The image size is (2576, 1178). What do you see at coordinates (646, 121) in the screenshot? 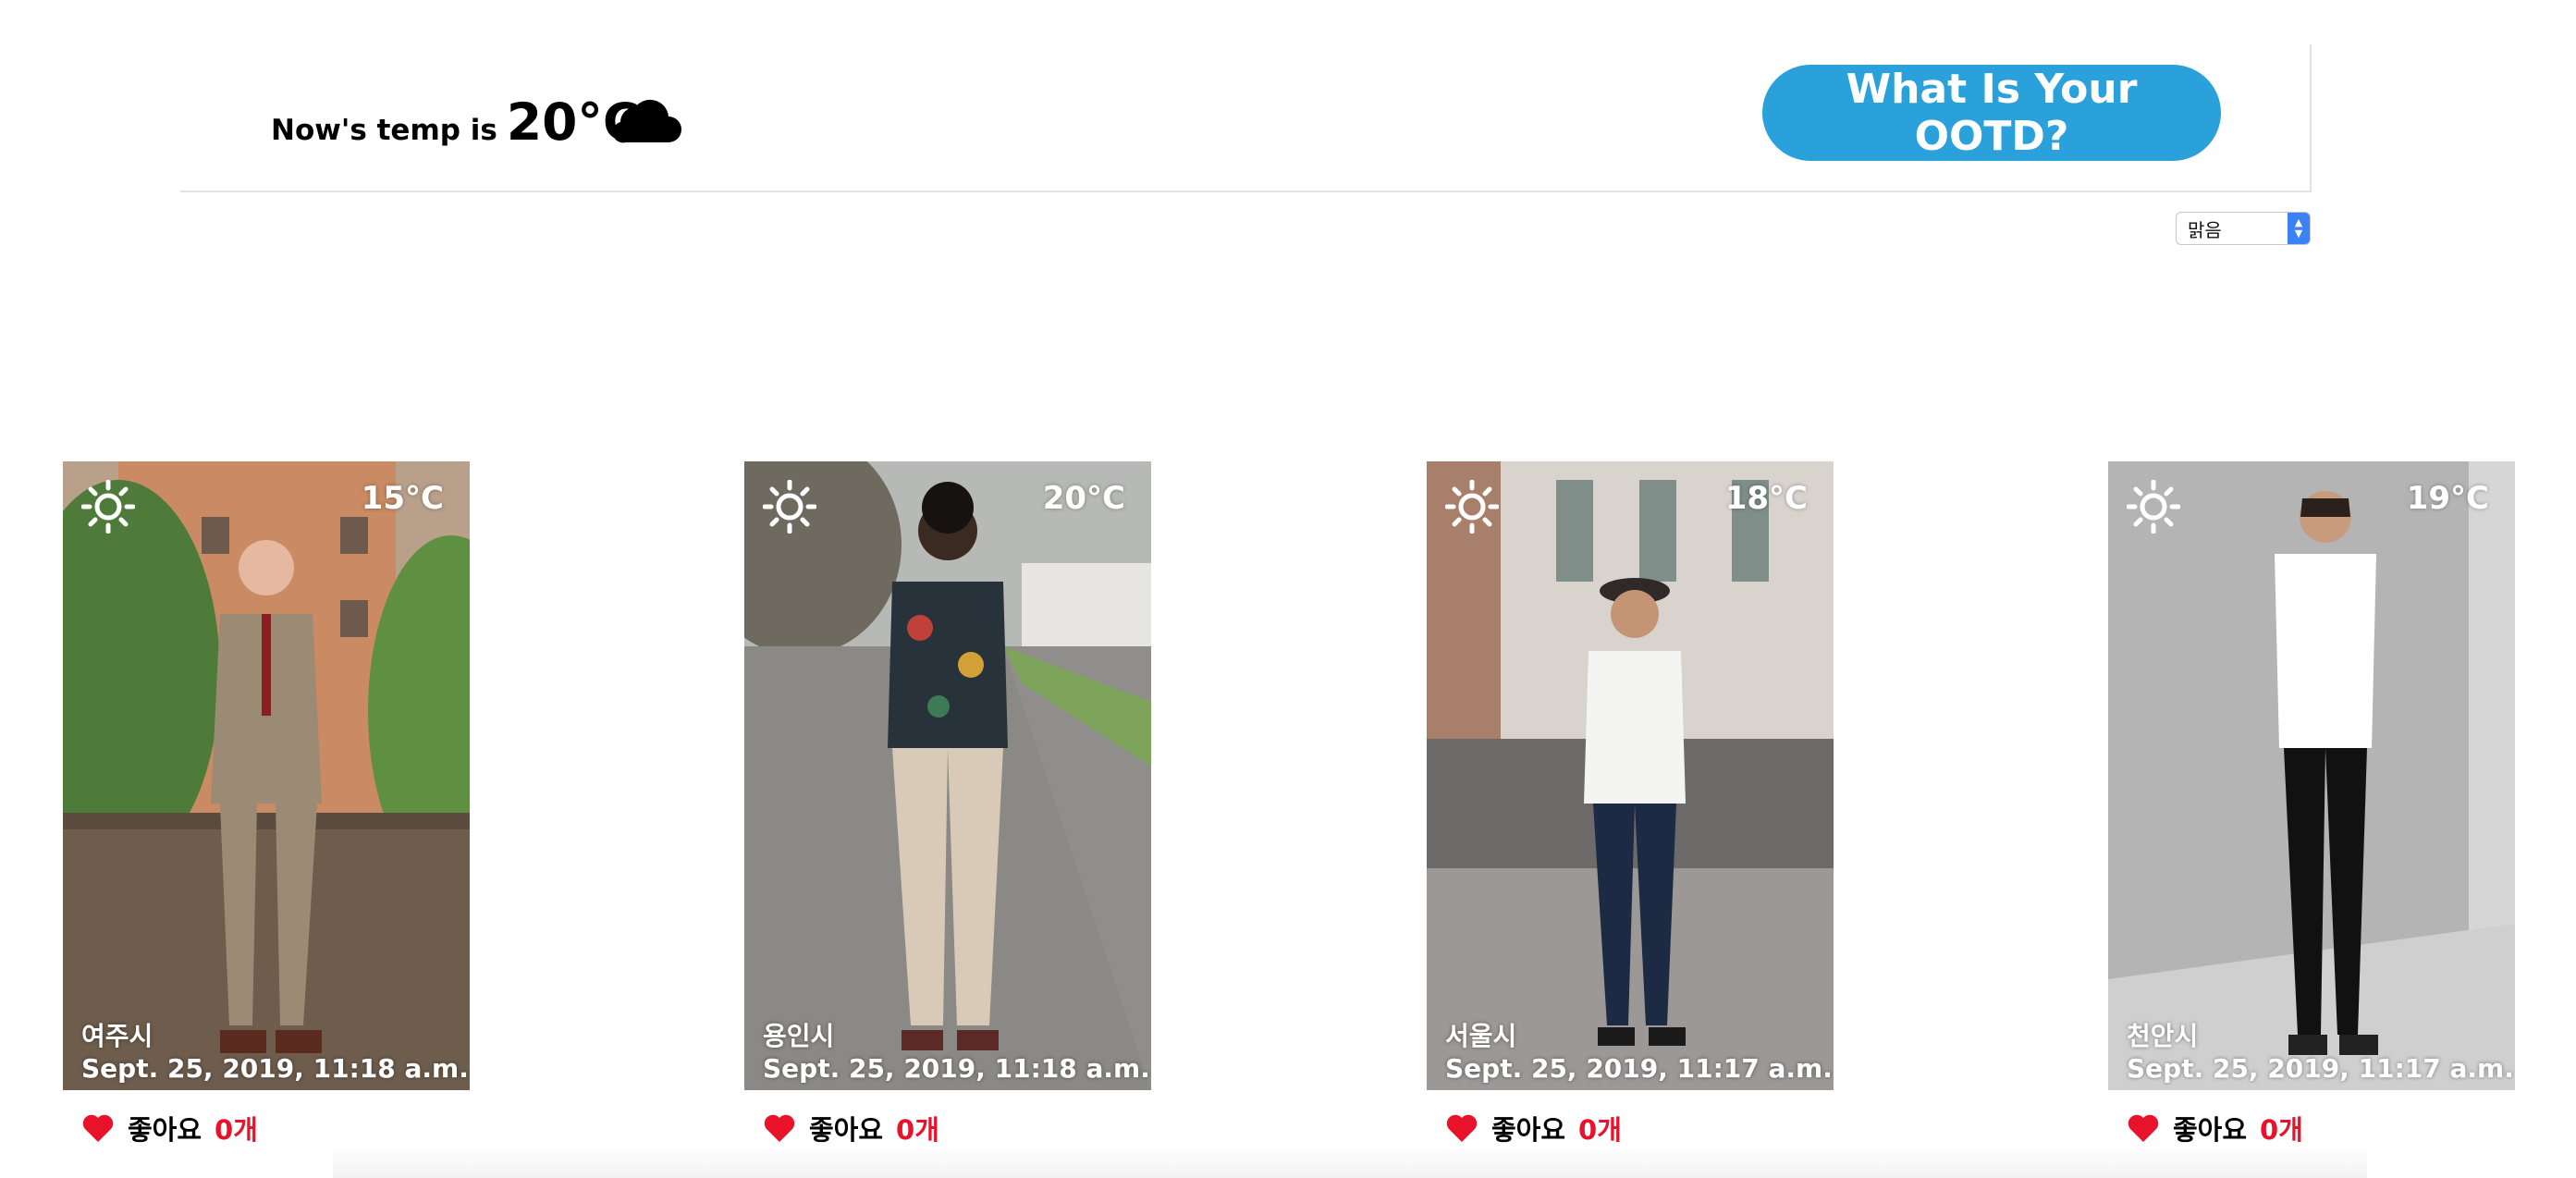
I see `cloud-icon` at bounding box center [646, 121].